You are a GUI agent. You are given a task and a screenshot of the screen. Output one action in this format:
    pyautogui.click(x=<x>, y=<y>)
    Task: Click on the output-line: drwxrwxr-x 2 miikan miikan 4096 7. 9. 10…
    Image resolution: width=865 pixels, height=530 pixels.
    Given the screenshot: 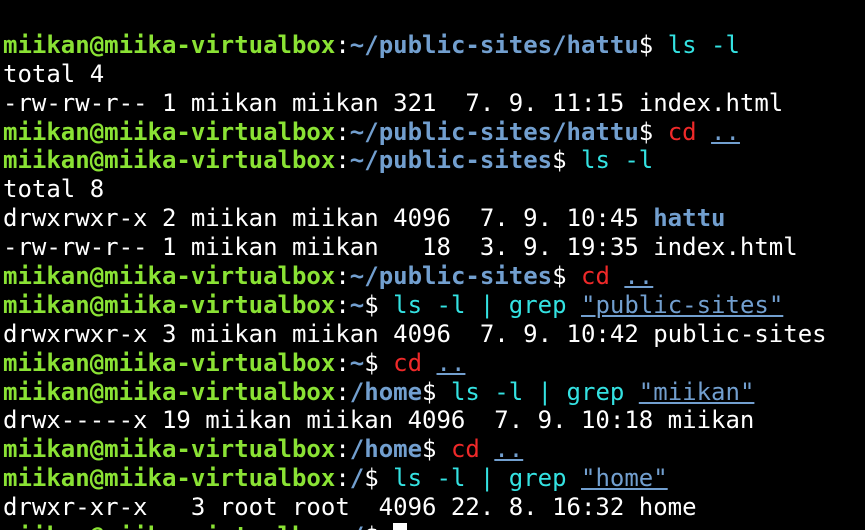 What is the action you would take?
    pyautogui.click(x=434, y=218)
    